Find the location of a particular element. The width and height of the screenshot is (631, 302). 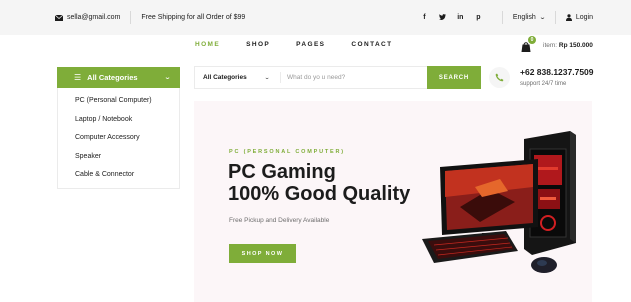

hero-subtitle: Free Pickup and Delivery Available is located at coordinates (279, 220).